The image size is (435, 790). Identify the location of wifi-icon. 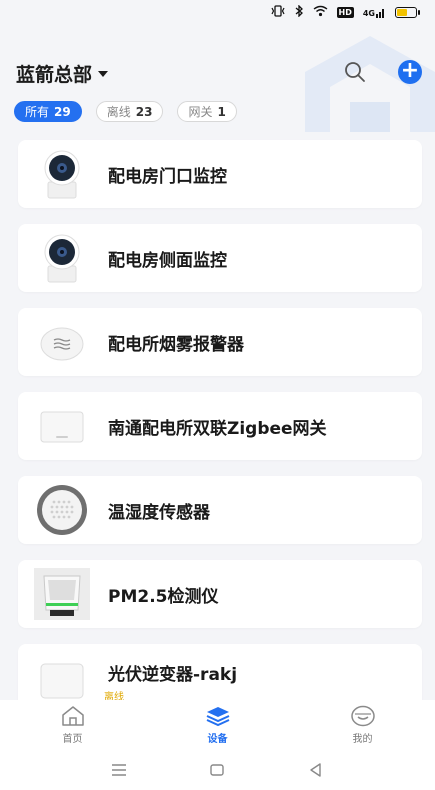
(320, 12).